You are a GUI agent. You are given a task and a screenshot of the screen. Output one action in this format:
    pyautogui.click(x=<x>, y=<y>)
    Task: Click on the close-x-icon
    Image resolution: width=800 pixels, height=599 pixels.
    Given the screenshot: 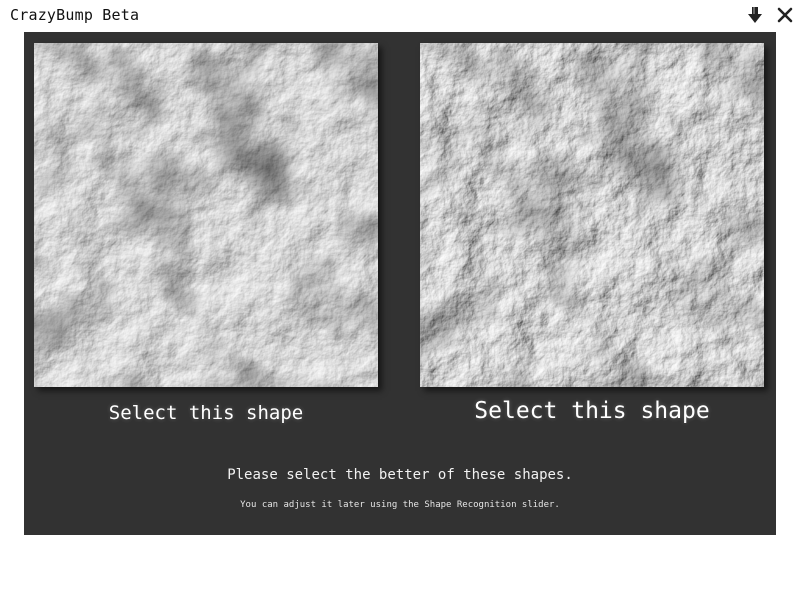 What is the action you would take?
    pyautogui.click(x=785, y=15)
    